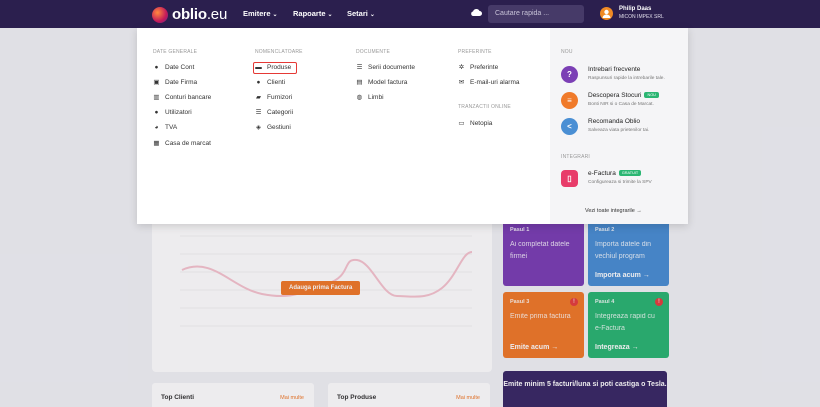 This screenshot has width=820, height=407. I want to click on menu-item-label: Date Cont, so click(180, 67).